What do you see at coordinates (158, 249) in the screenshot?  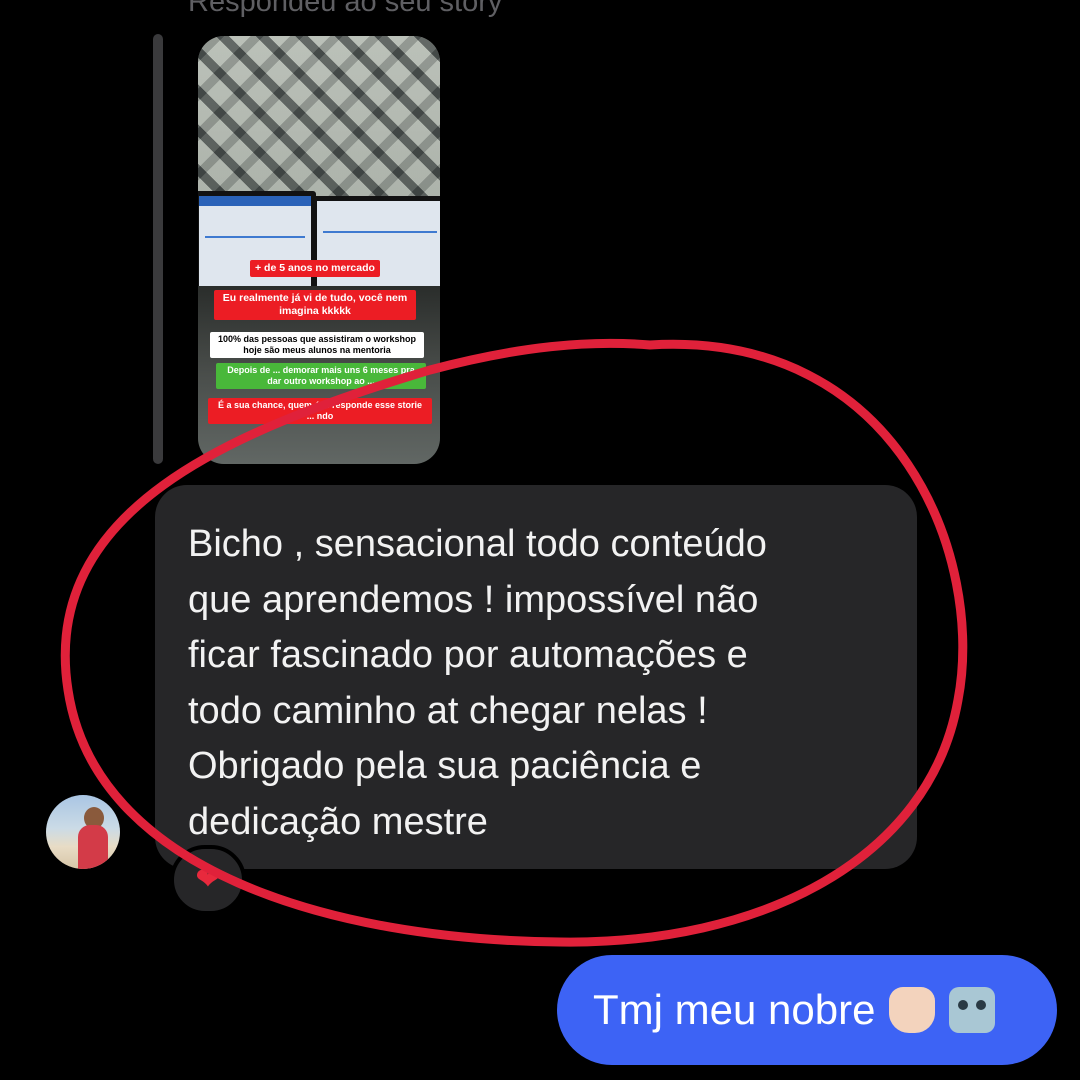 I see `quote-bar` at bounding box center [158, 249].